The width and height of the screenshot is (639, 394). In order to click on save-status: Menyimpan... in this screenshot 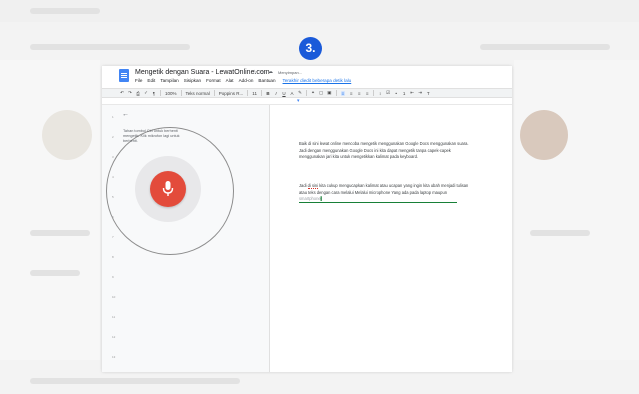, I will do `click(290, 72)`.